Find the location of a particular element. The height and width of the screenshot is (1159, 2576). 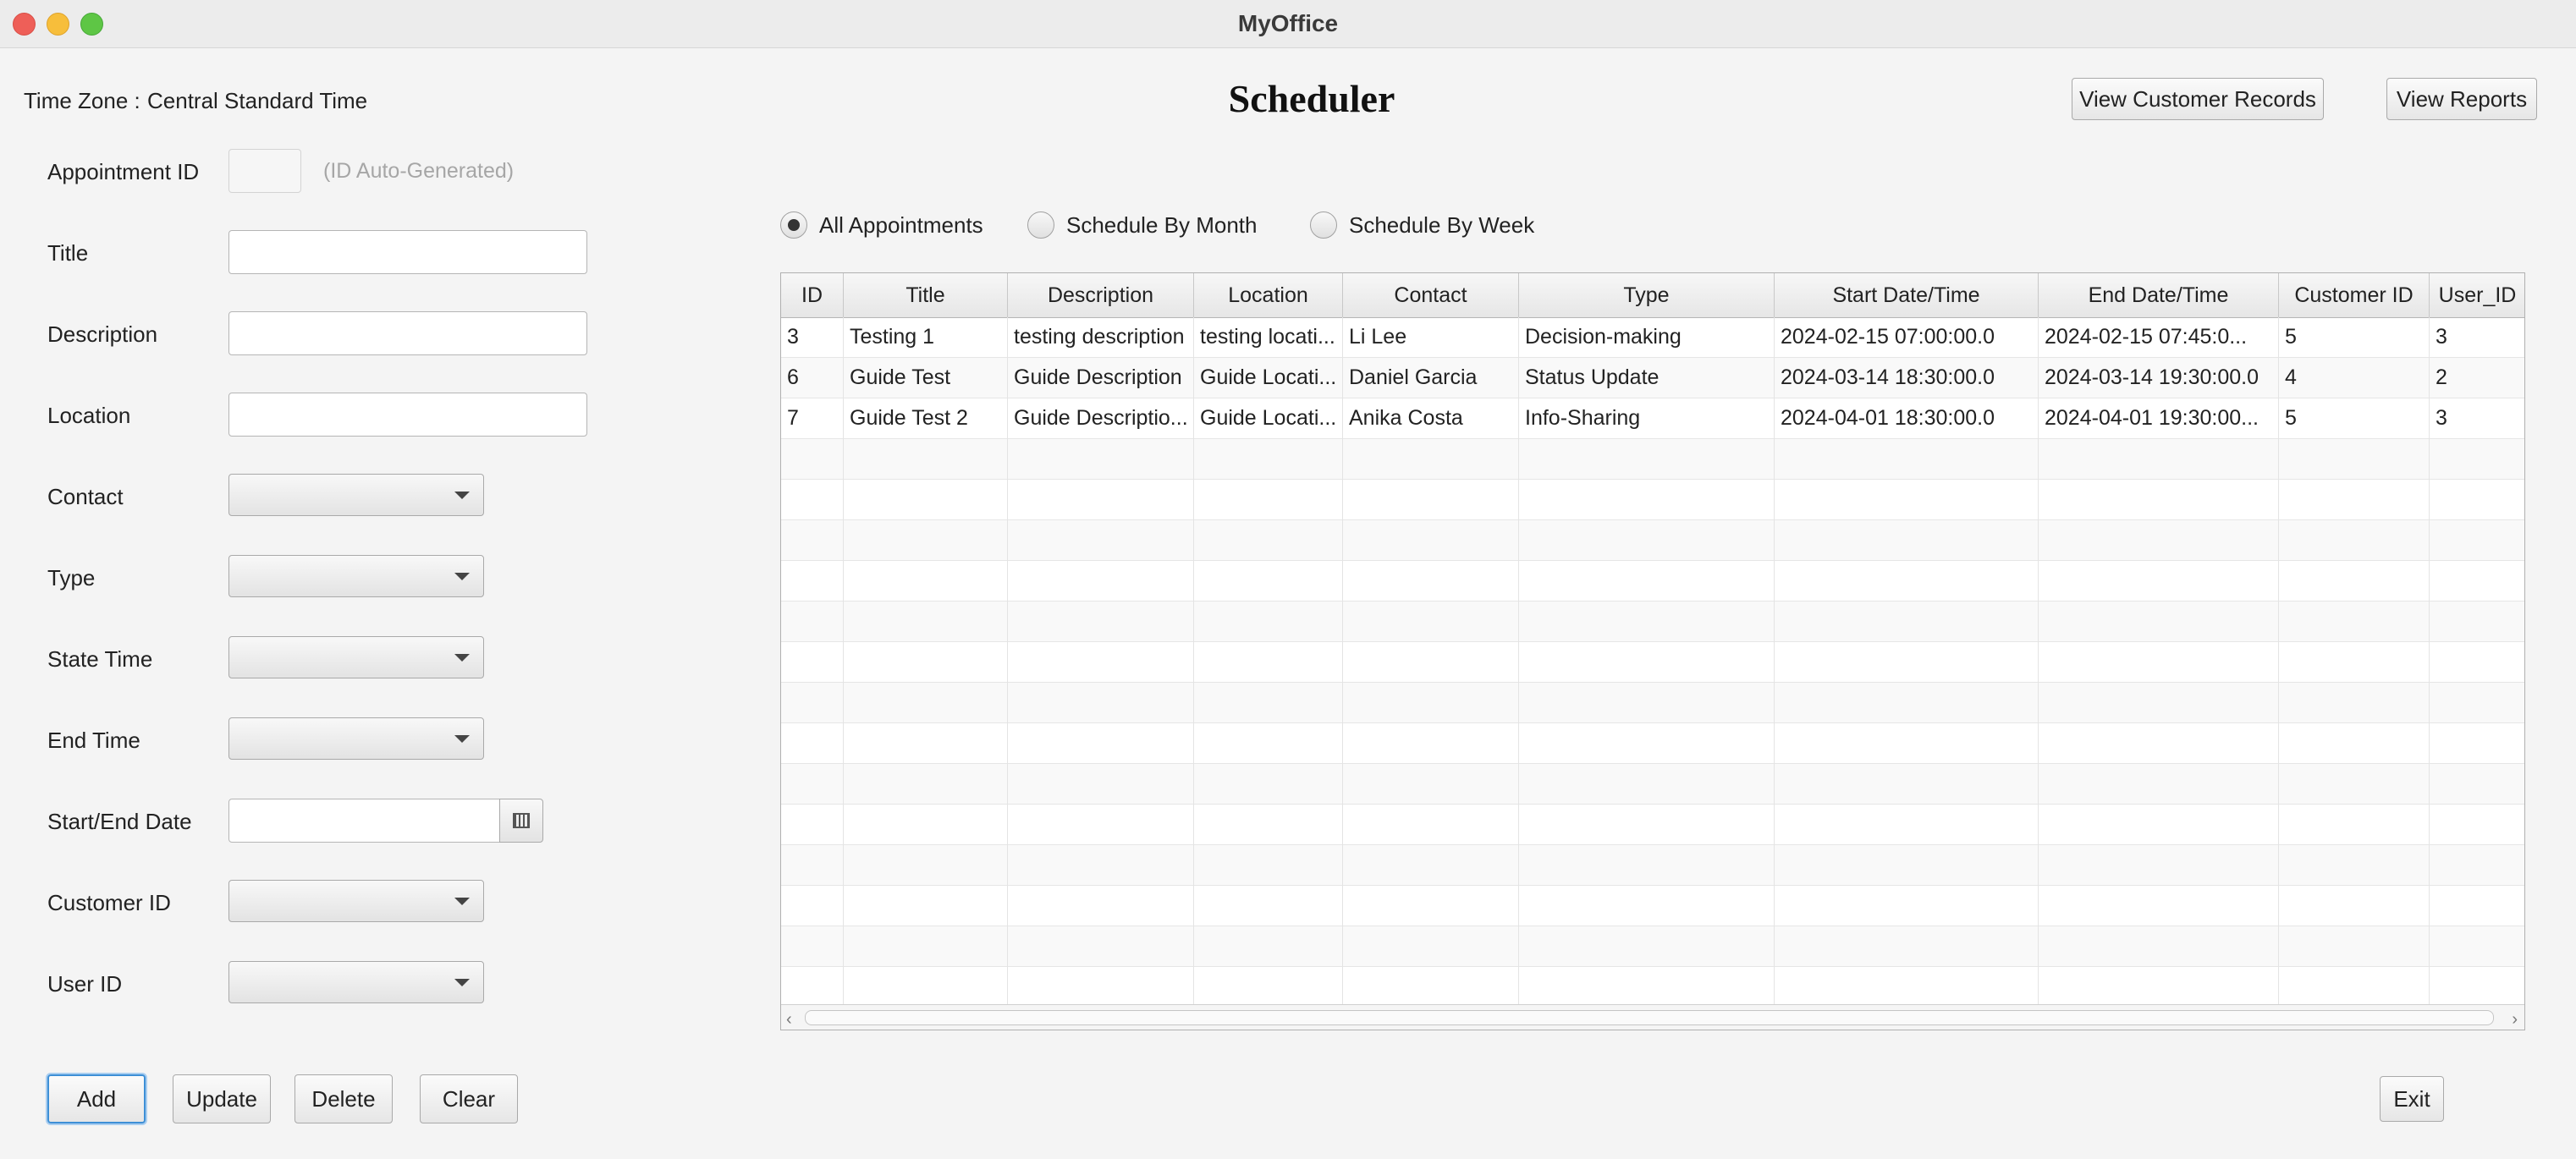

chevron-down-icon is located at coordinates (462, 576).